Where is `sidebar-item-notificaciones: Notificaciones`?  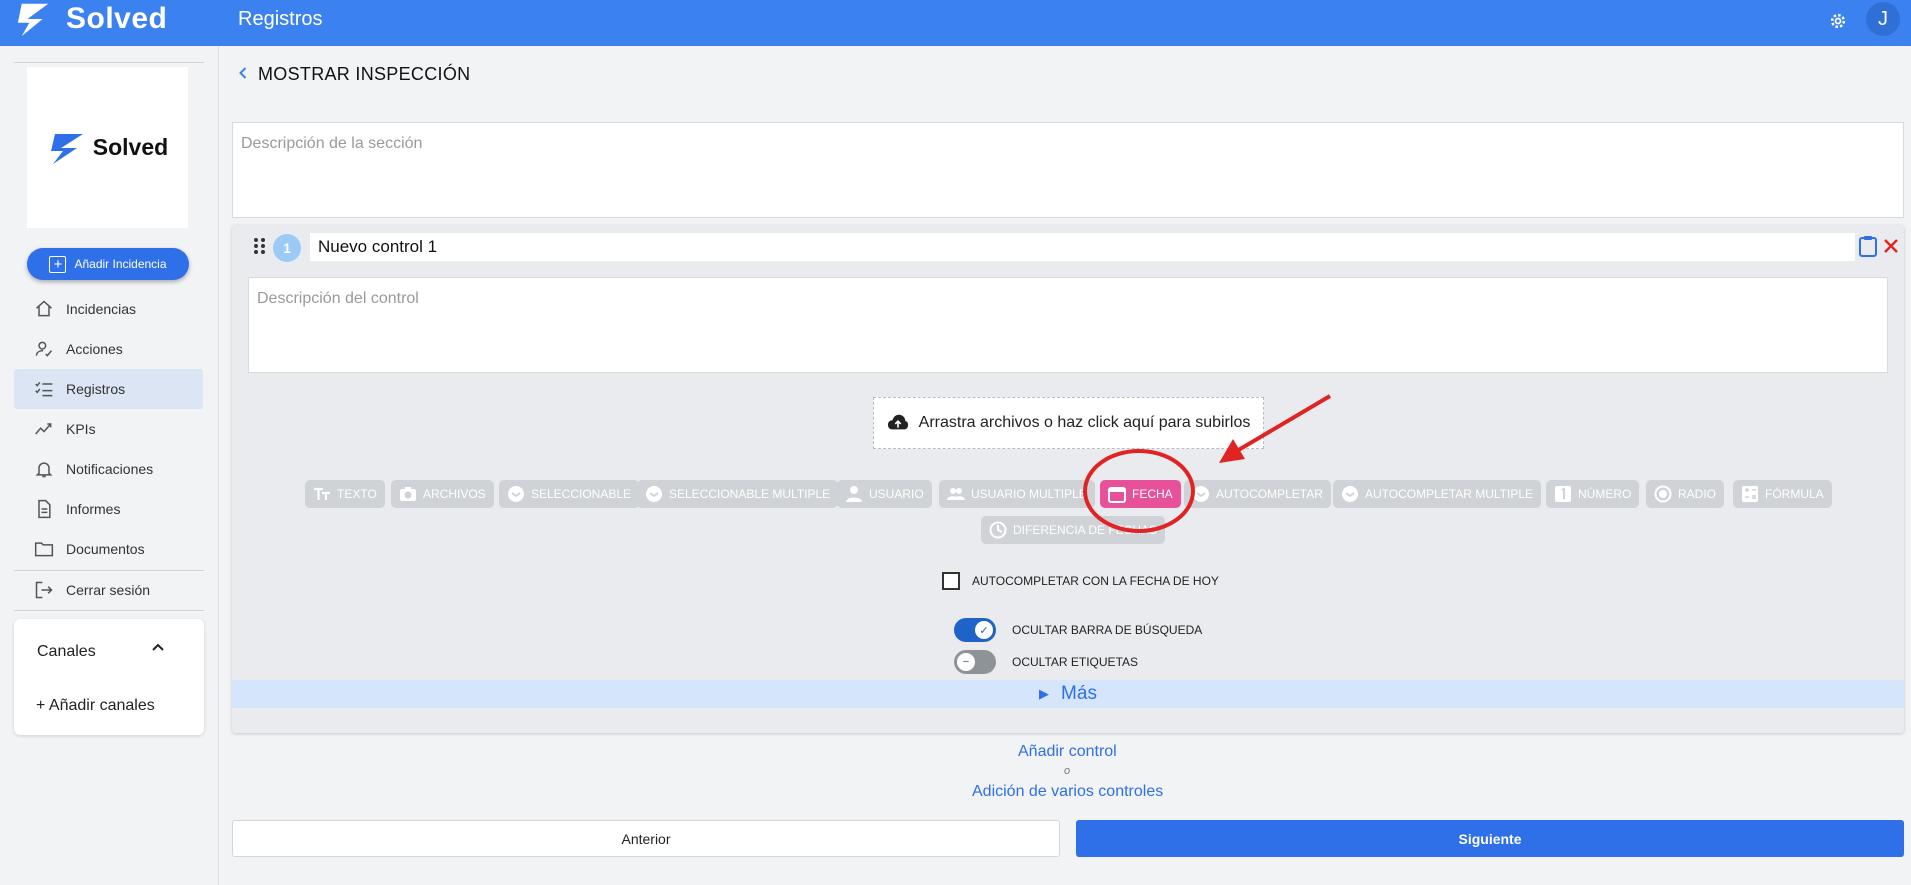
sidebar-item-notificaciones: Notificaciones is located at coordinates (108, 469).